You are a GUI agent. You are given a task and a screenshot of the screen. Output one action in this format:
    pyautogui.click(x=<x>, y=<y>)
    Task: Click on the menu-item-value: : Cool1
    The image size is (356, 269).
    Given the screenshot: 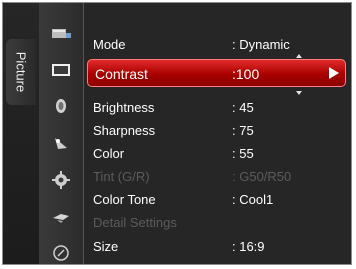 What is the action you would take?
    pyautogui.click(x=253, y=199)
    